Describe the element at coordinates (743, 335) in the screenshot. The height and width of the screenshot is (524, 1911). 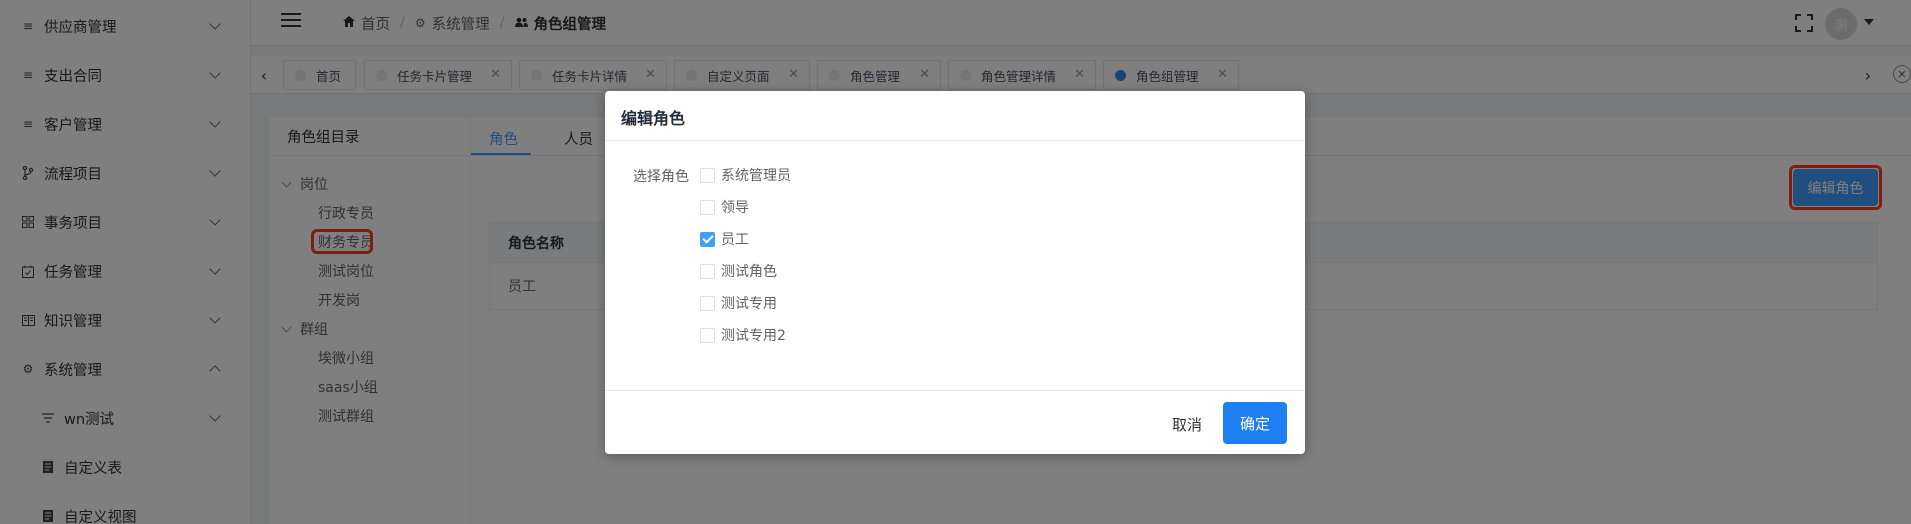
I see `role-option-test-dedicated-2: 测试专用2` at that location.